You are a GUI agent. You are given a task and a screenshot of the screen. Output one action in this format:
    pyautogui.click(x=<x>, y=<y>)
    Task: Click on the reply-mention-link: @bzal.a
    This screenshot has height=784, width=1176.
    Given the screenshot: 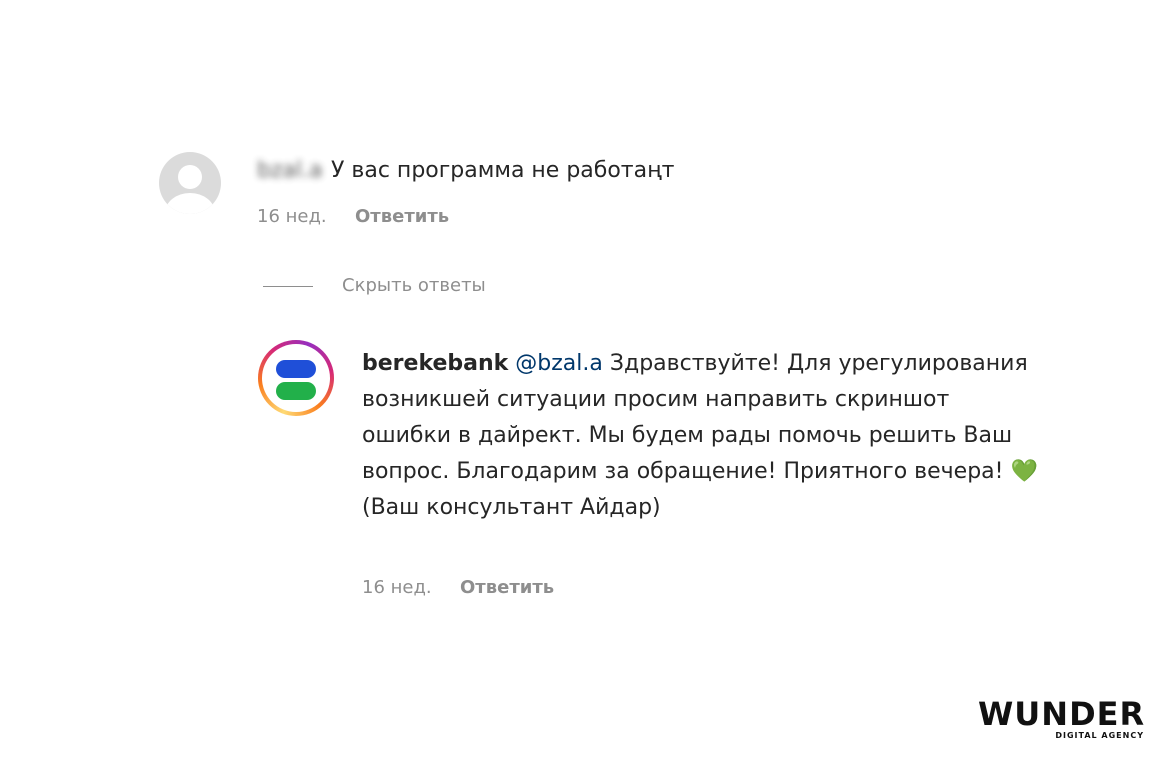 What is the action you would take?
    pyautogui.click(x=559, y=363)
    